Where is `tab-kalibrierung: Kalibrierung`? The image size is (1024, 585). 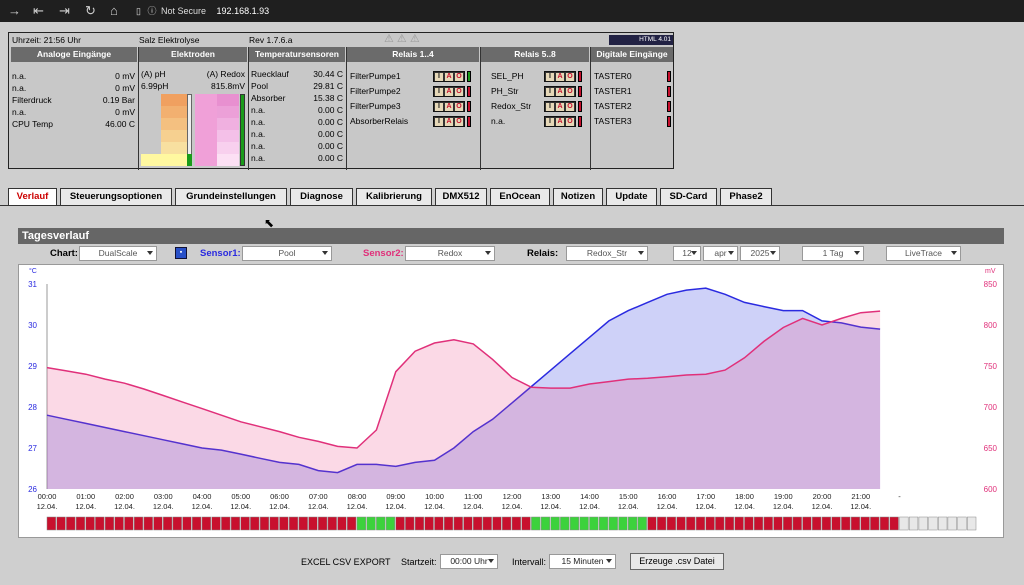 tab-kalibrierung: Kalibrierung is located at coordinates (394, 196).